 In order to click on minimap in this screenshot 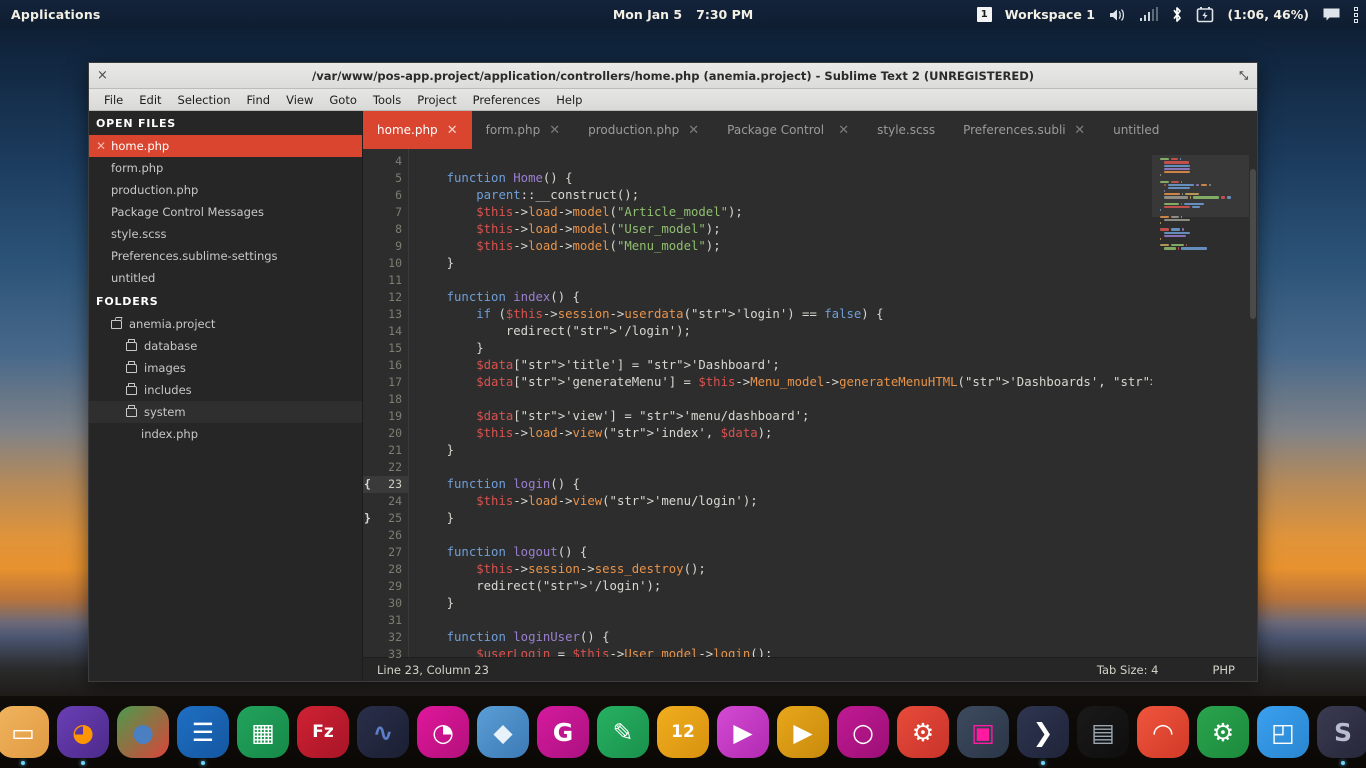, I will do `click(1204, 403)`.